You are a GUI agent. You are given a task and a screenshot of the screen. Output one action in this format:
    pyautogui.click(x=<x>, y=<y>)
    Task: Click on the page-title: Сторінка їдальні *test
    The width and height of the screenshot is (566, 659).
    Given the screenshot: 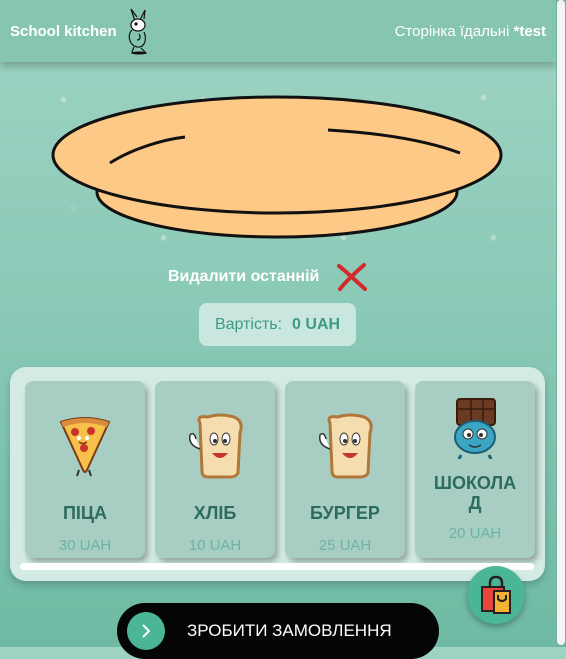 What is the action you would take?
    pyautogui.click(x=470, y=31)
    